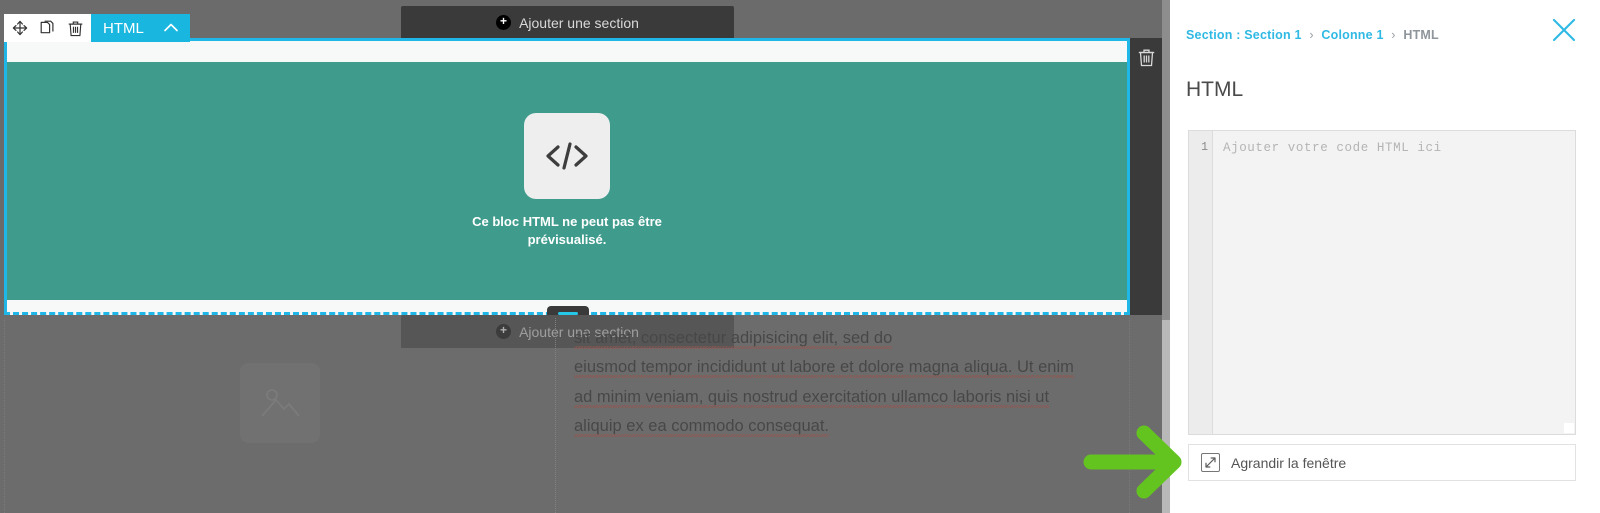 This screenshot has height=513, width=1600. Describe the element at coordinates (579, 22) in the screenshot. I see `add-section-label-top: Ajouter une section` at that location.